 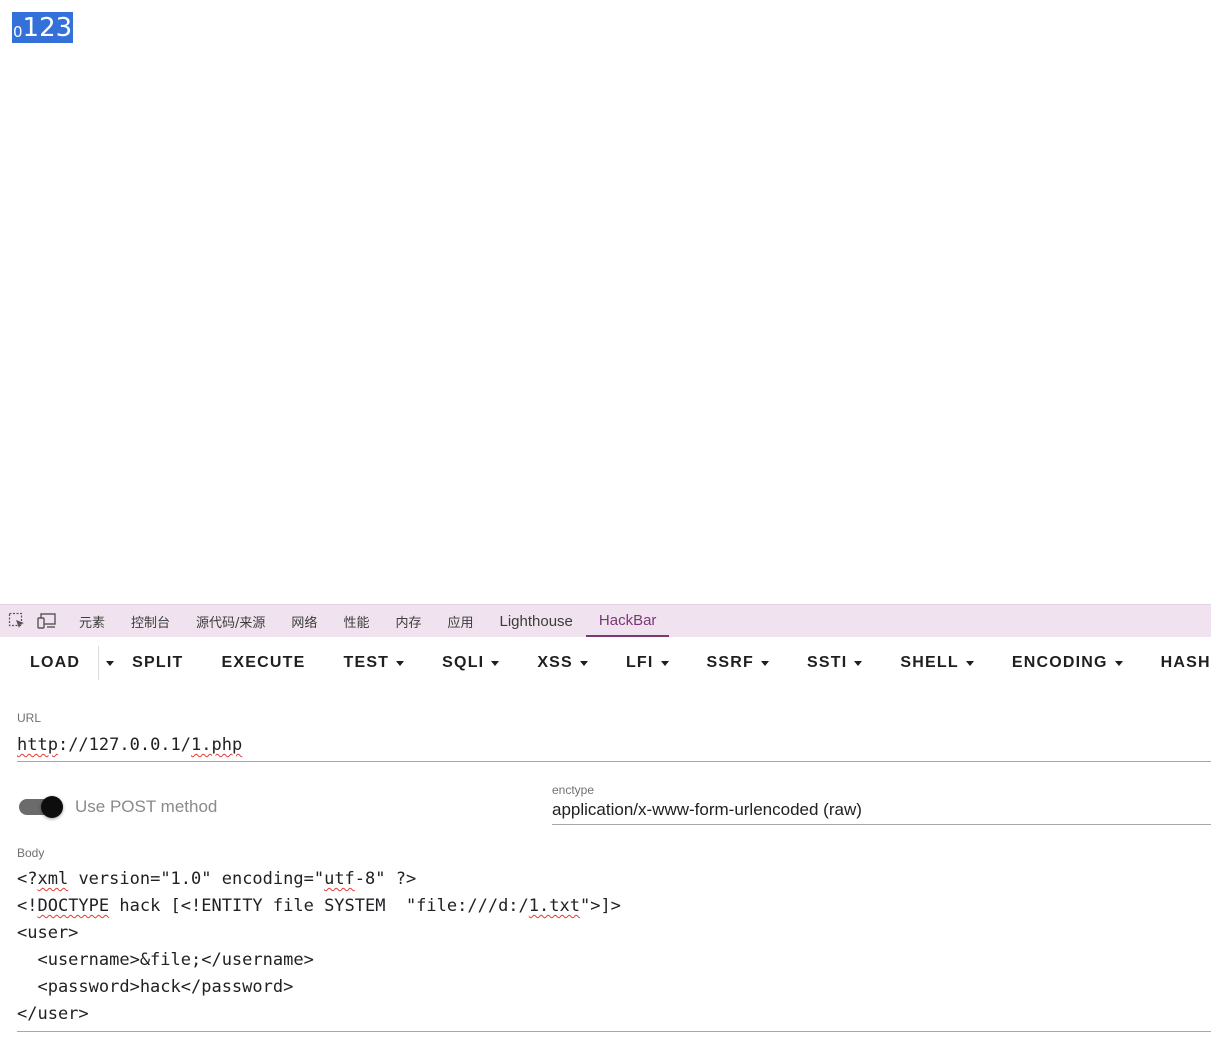 What do you see at coordinates (881, 812) in the screenshot?
I see `enctype-select: application/x-www-form-urlencoded (raw)` at bounding box center [881, 812].